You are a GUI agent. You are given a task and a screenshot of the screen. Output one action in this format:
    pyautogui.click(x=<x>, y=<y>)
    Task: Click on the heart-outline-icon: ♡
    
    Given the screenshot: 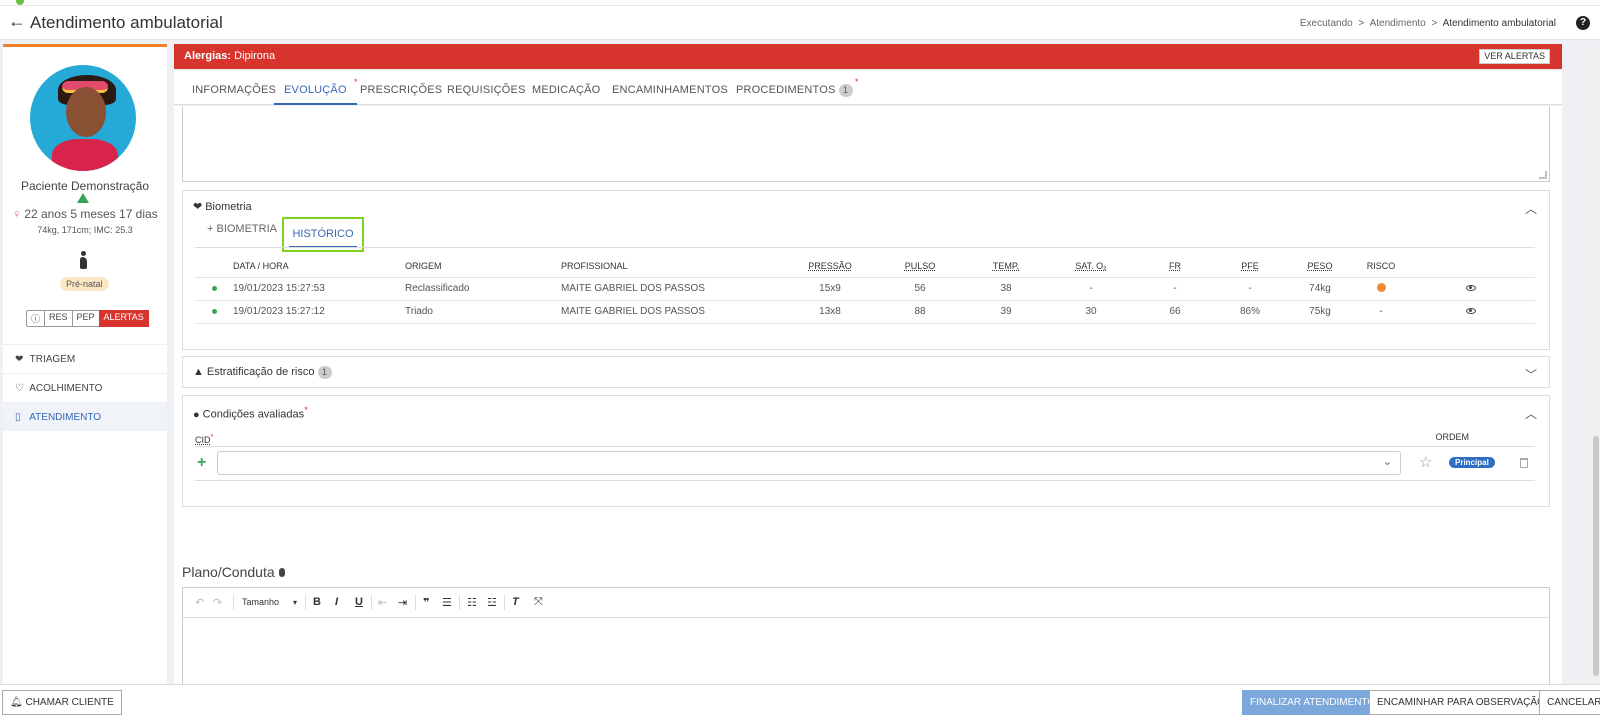 What is the action you would take?
    pyautogui.click(x=19, y=388)
    